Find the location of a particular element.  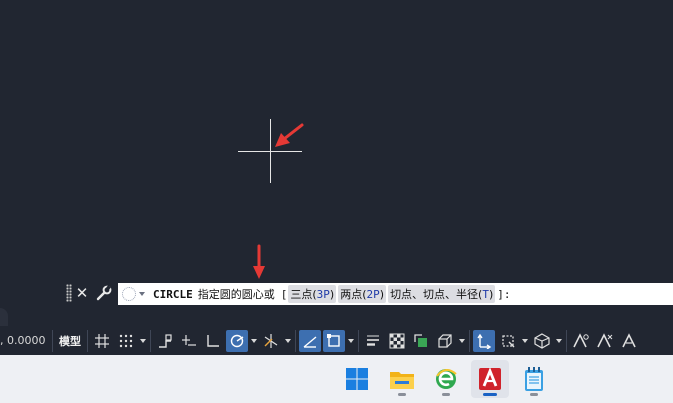

command-line-grip-handle is located at coordinates (69, 293).